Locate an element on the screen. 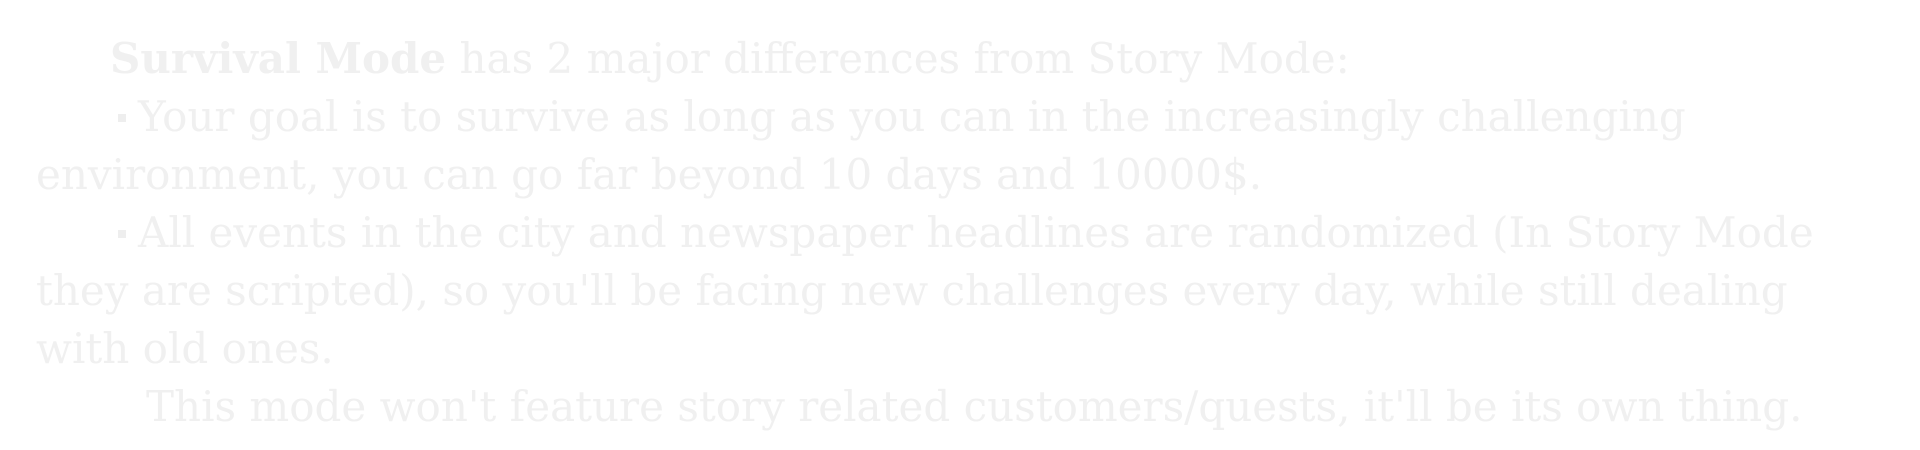 This screenshot has height=450, width=1920. intro-text: has 2 major differences from Story Mode: is located at coordinates (898, 58).